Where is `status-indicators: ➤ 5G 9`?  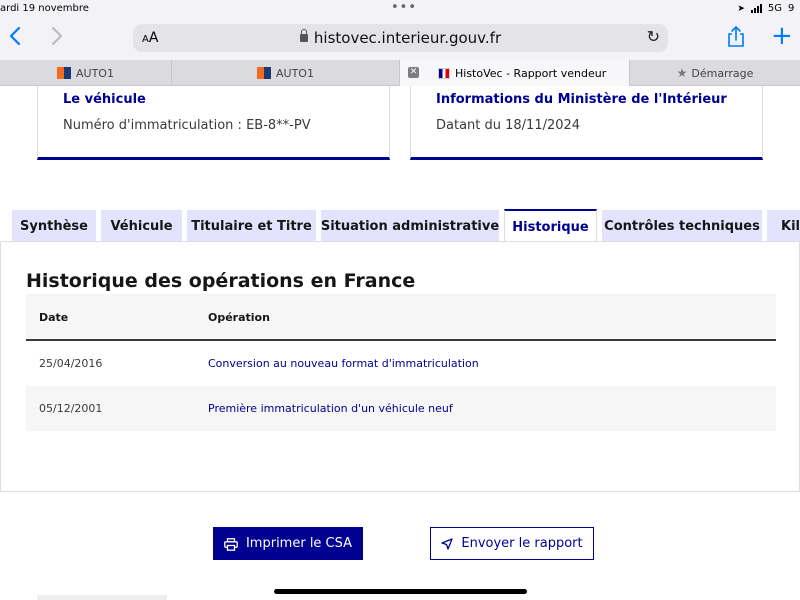
status-indicators: ➤ 5G 9 is located at coordinates (768, 8).